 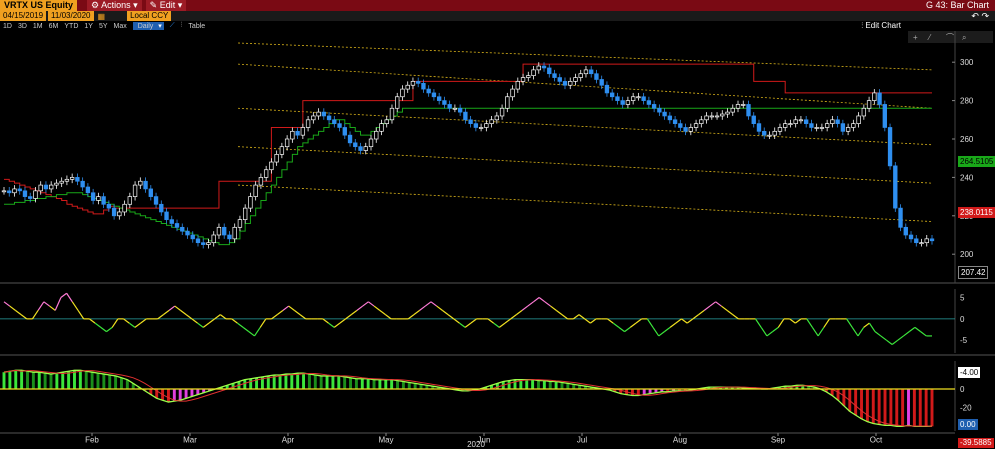 I want to click on edit-chart-button: ⫶ Edit Chart, so click(x=881, y=26).